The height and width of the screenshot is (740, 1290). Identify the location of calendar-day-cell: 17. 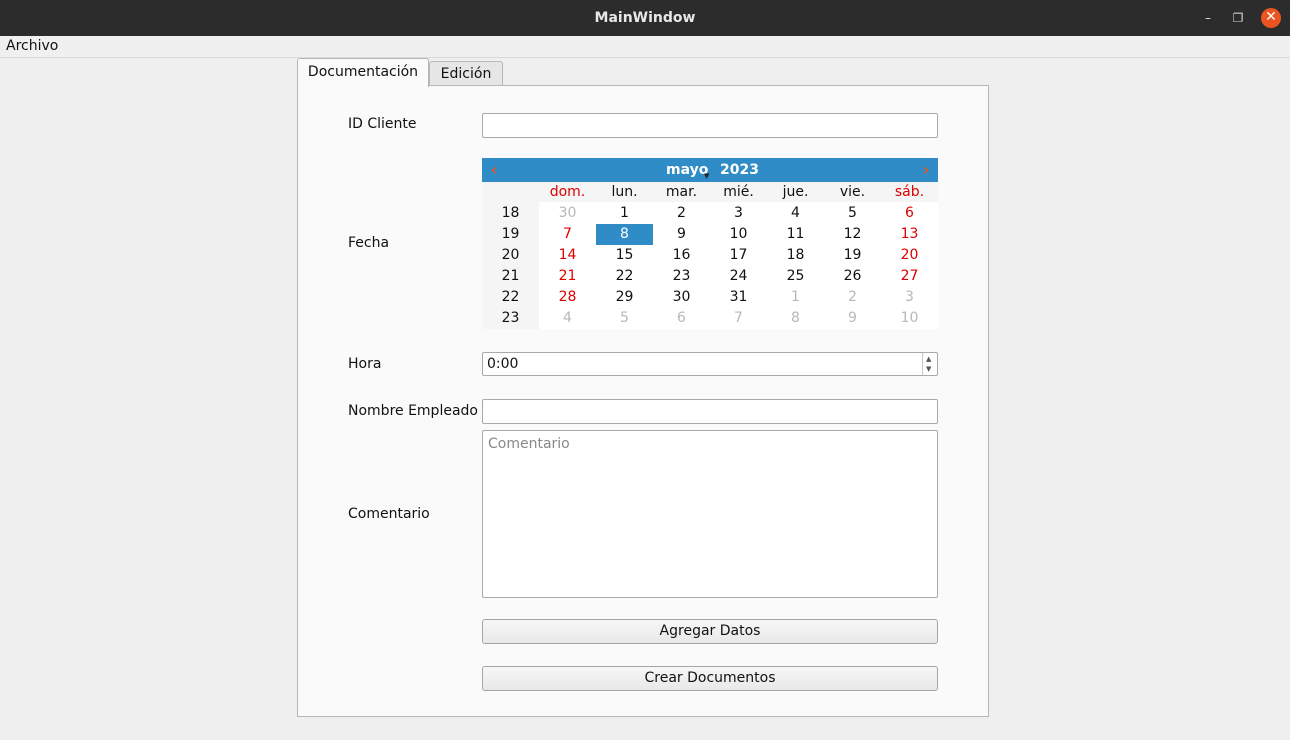
(738, 255).